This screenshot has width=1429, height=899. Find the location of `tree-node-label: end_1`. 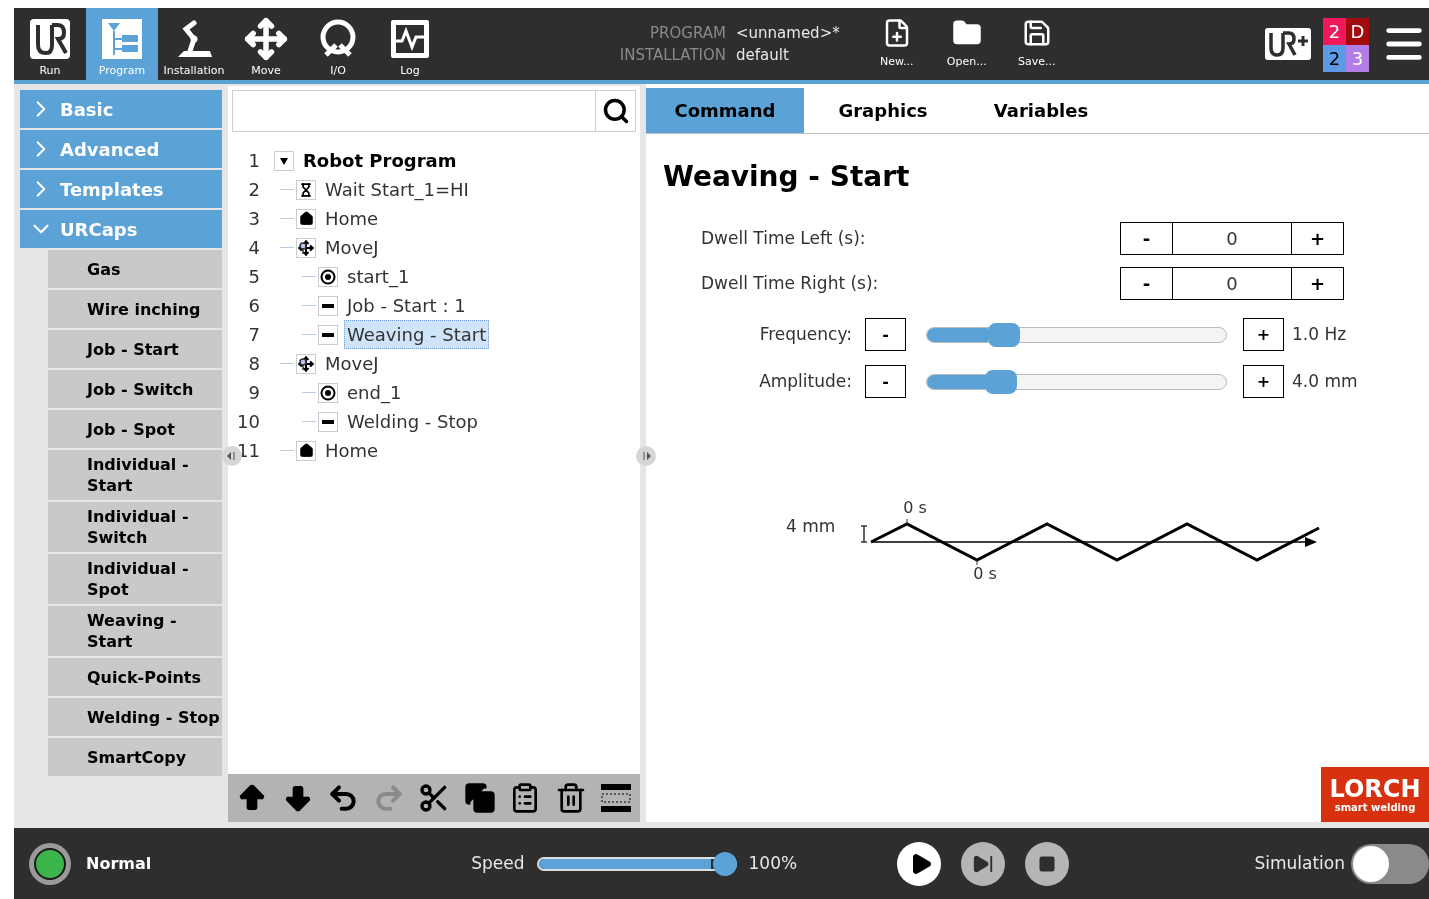

tree-node-label: end_1 is located at coordinates (374, 392).